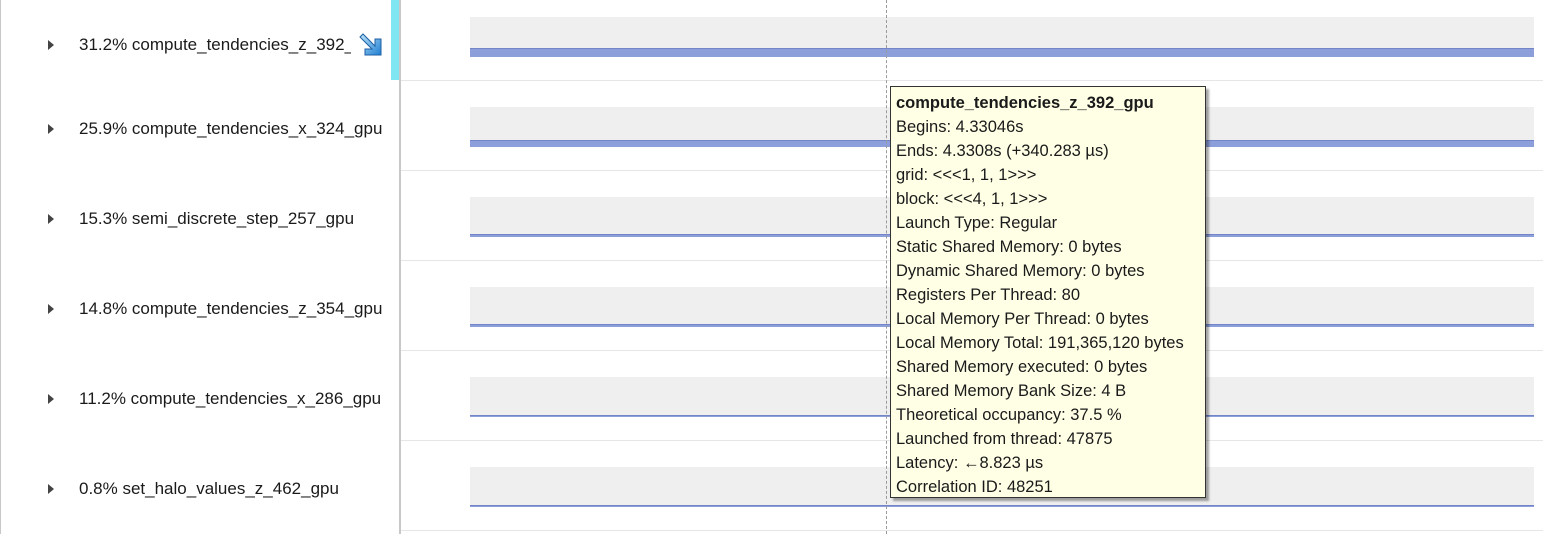  What do you see at coordinates (970, 463) in the screenshot?
I see `tooltip-line: Latency: ←8.823 µs` at bounding box center [970, 463].